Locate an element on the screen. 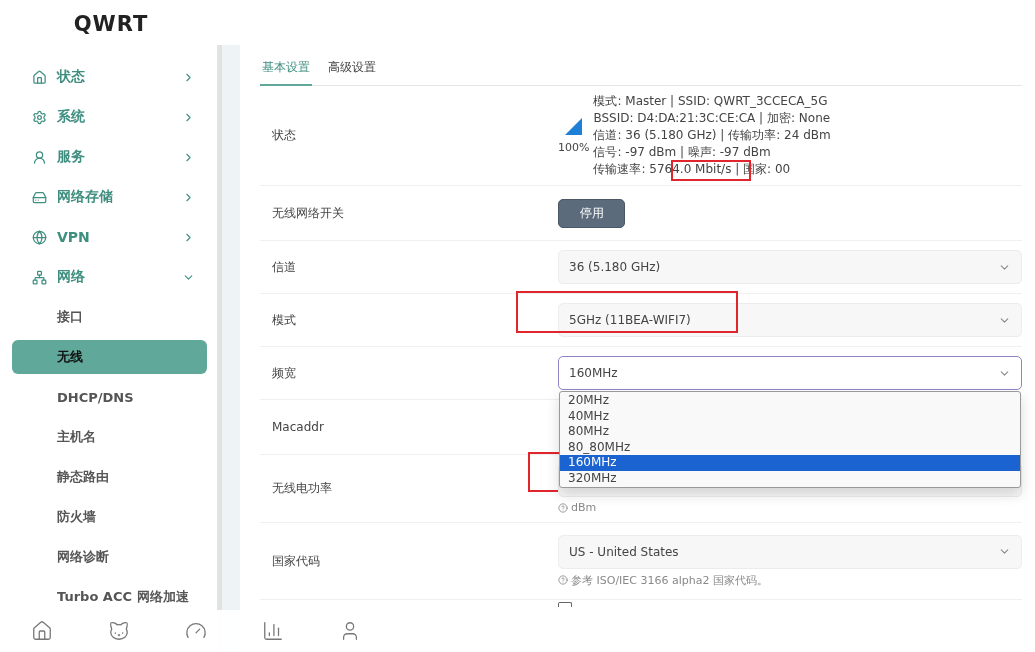 The width and height of the screenshot is (1035, 652). field-label: 状态 is located at coordinates (284, 135).